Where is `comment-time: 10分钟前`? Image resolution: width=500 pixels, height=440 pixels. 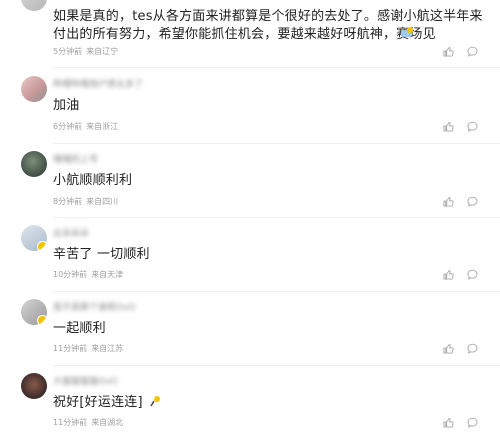 comment-time: 10分钟前 is located at coordinates (70, 274).